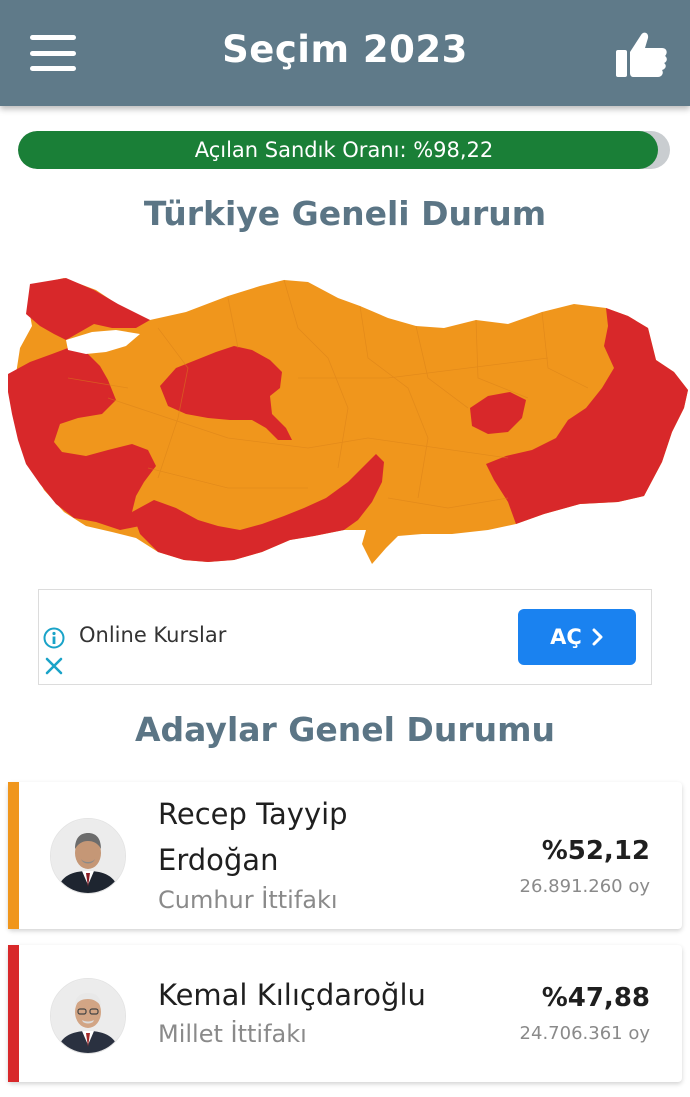  Describe the element at coordinates (153, 635) in the screenshot. I see `ad-text: Online Kurslar` at that location.